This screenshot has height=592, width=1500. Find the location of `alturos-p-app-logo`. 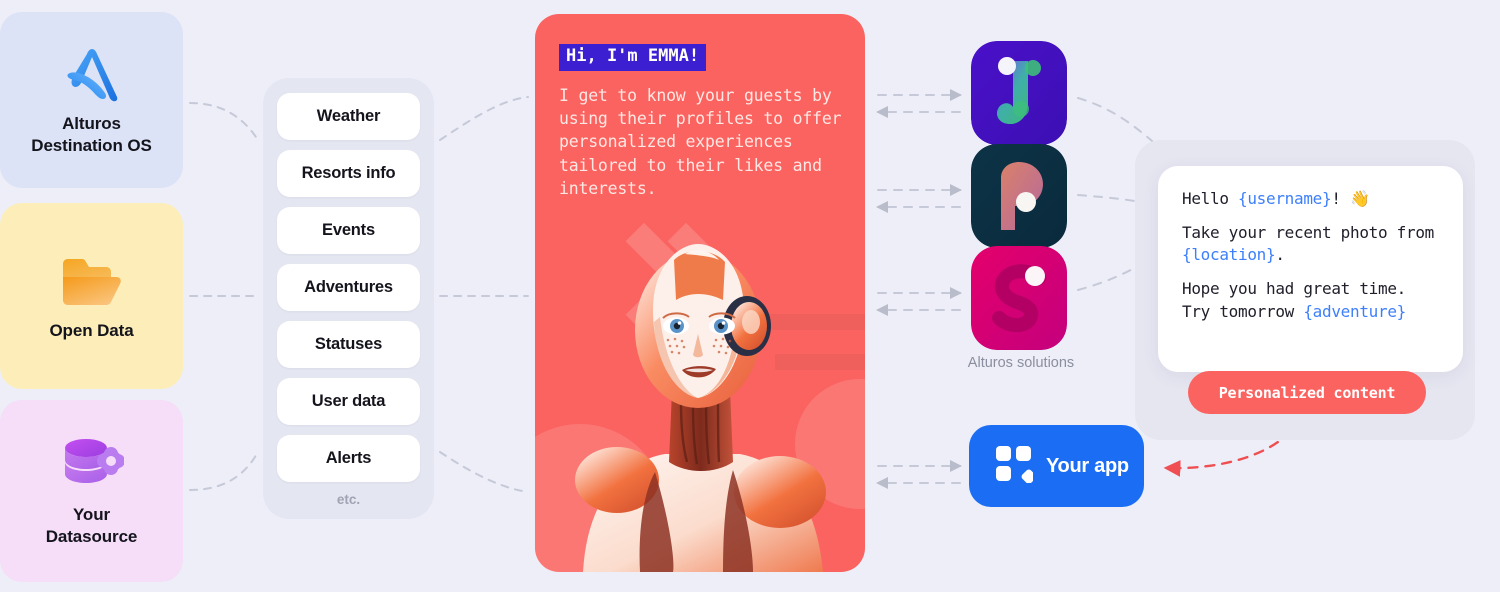

alturos-p-app-logo is located at coordinates (1019, 196).